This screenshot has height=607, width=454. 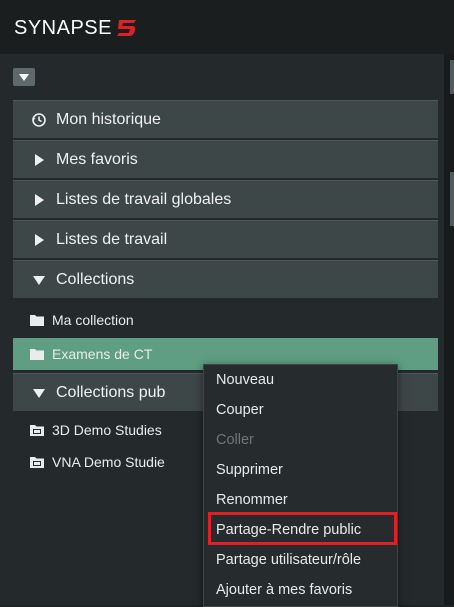 What do you see at coordinates (95, 279) in the screenshot?
I see `section-label: Collections` at bounding box center [95, 279].